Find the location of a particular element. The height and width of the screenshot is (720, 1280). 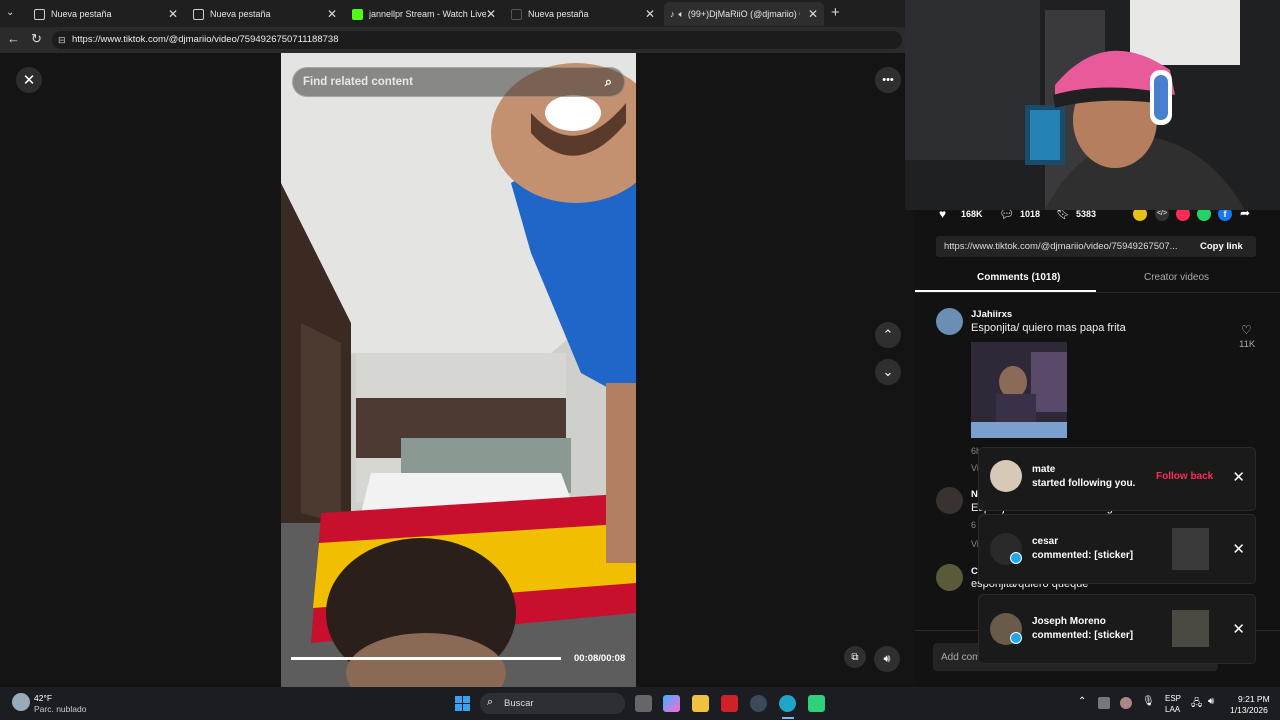

windows-start-icon is located at coordinates (462, 703).